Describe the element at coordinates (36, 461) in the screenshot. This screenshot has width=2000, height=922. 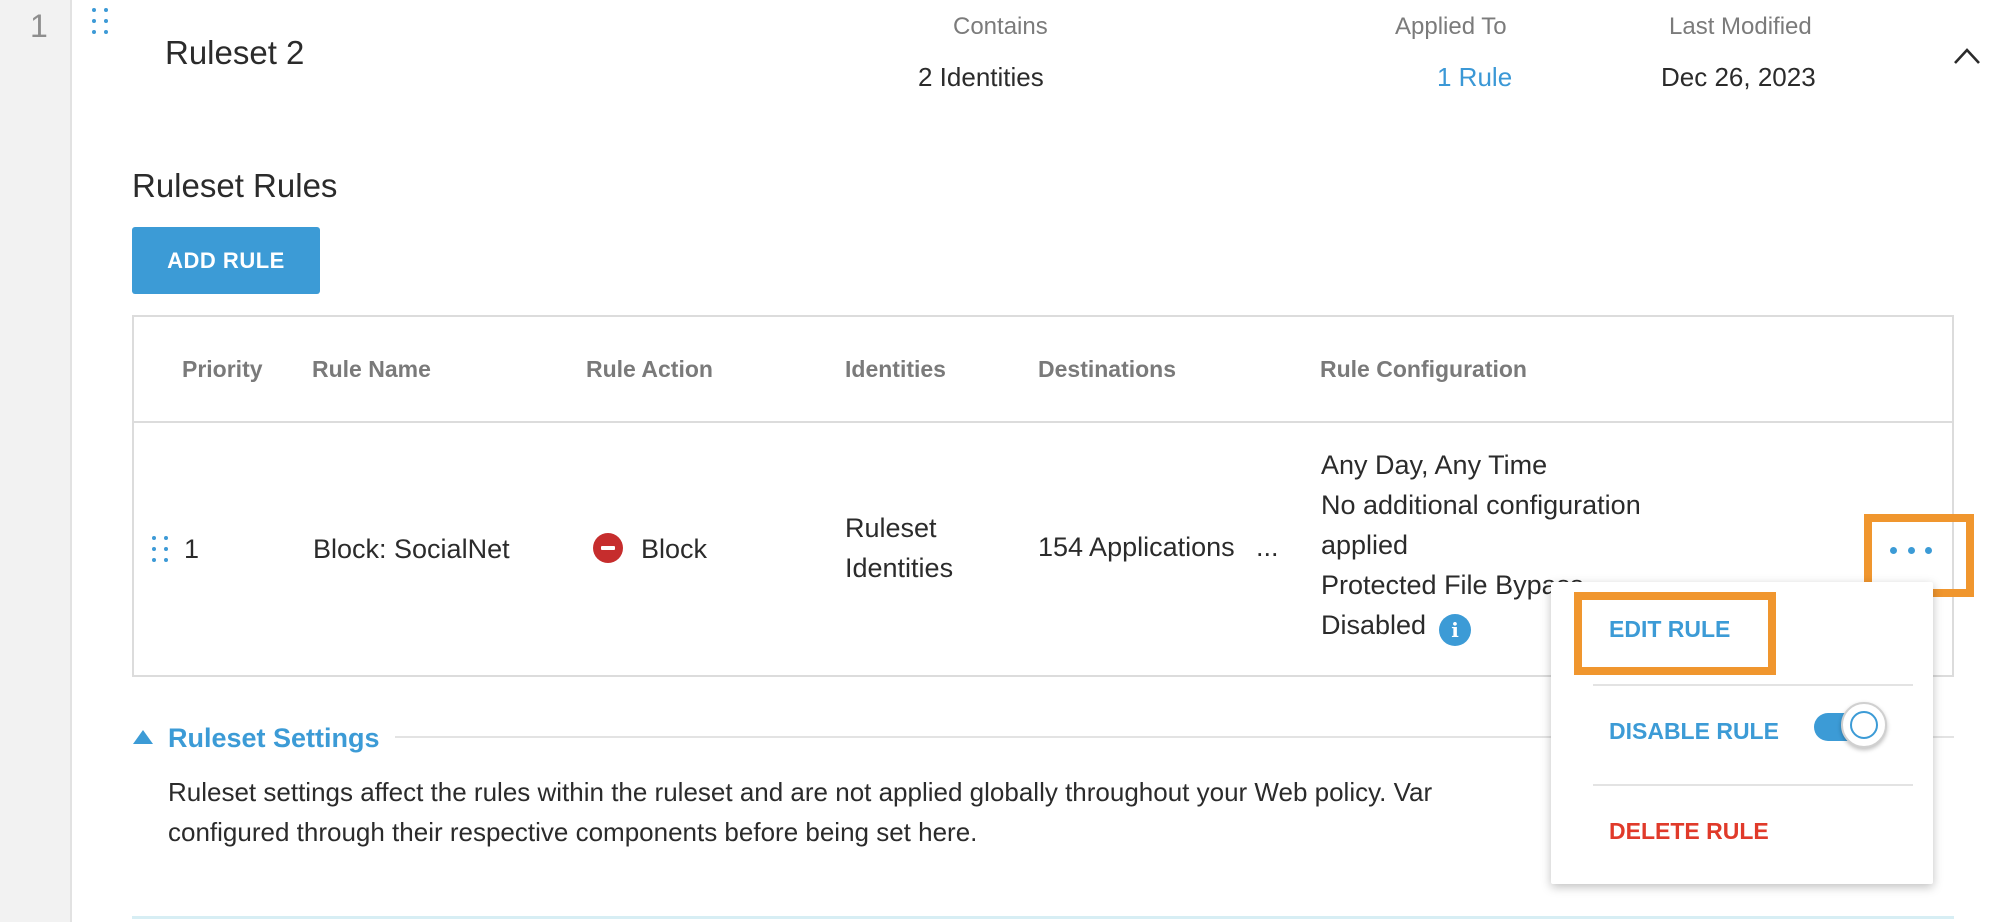
I see `row-gutter` at that location.